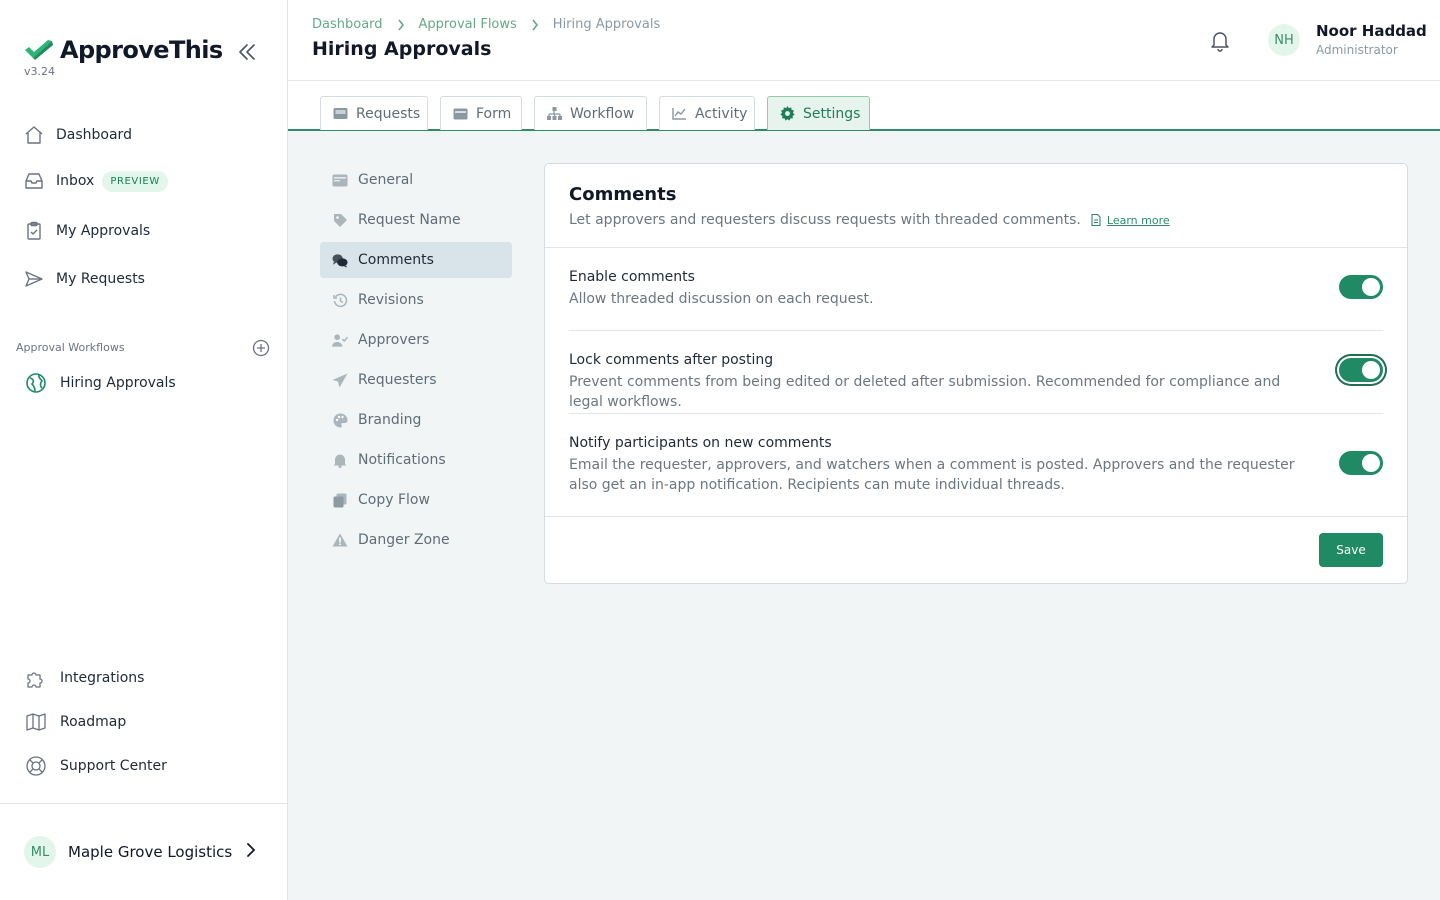  What do you see at coordinates (1361, 287) in the screenshot?
I see `enable-comments-toggle` at bounding box center [1361, 287].